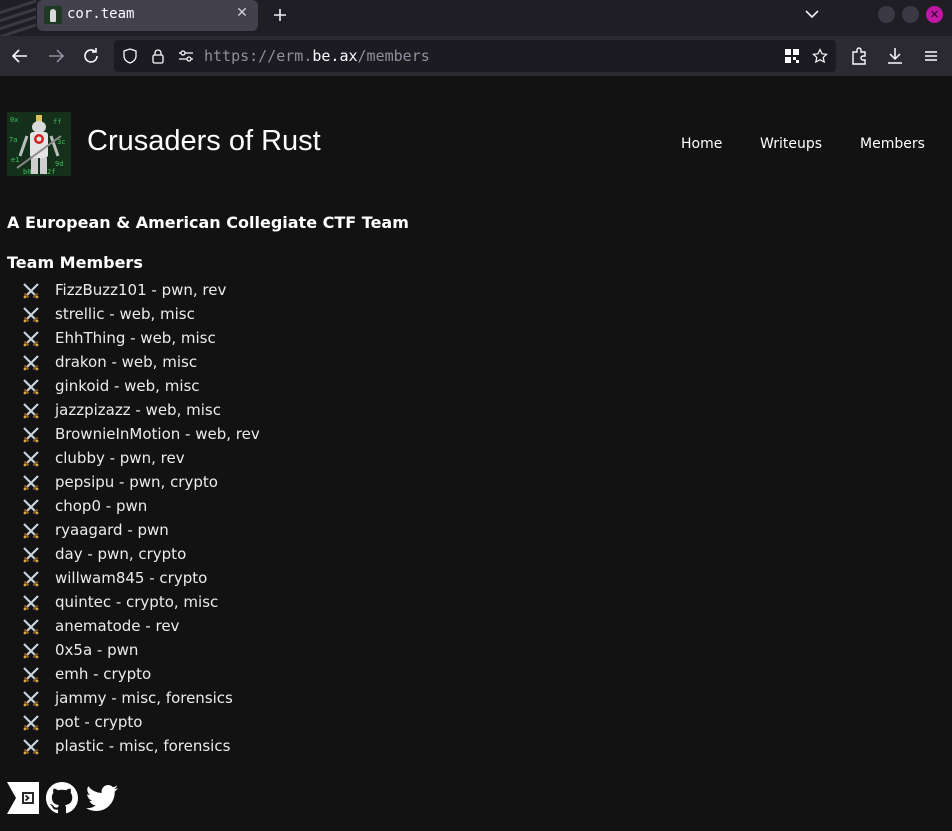 This screenshot has height=831, width=952. What do you see at coordinates (186, 56) in the screenshot?
I see `sliders-icon` at bounding box center [186, 56].